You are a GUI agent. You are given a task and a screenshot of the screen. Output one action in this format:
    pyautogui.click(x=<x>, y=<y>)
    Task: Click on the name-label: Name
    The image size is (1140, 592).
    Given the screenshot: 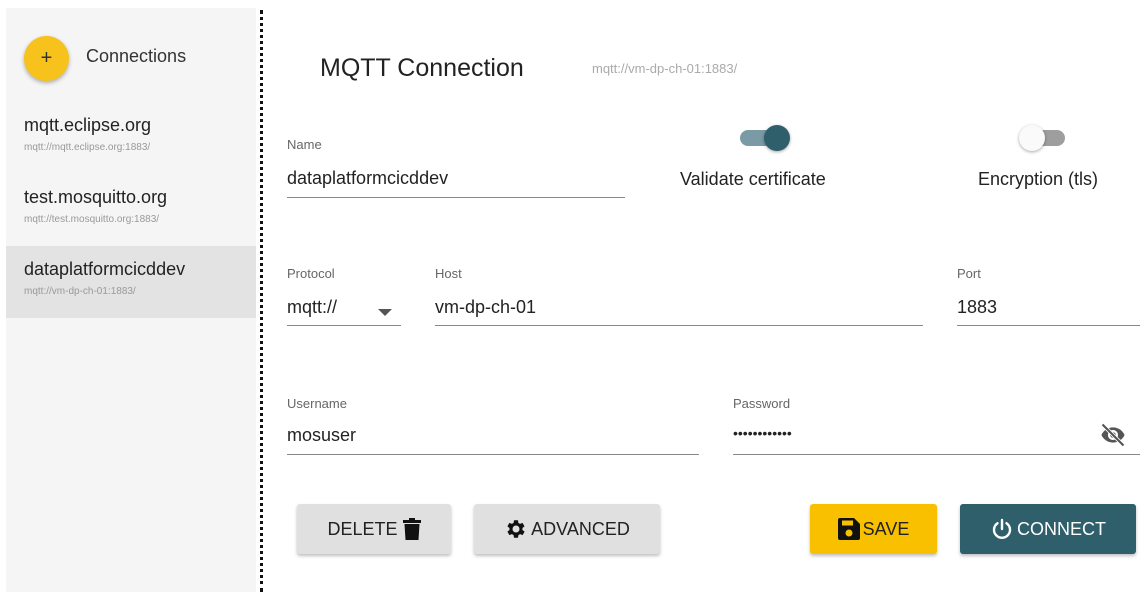 What is the action you would take?
    pyautogui.click(x=304, y=144)
    